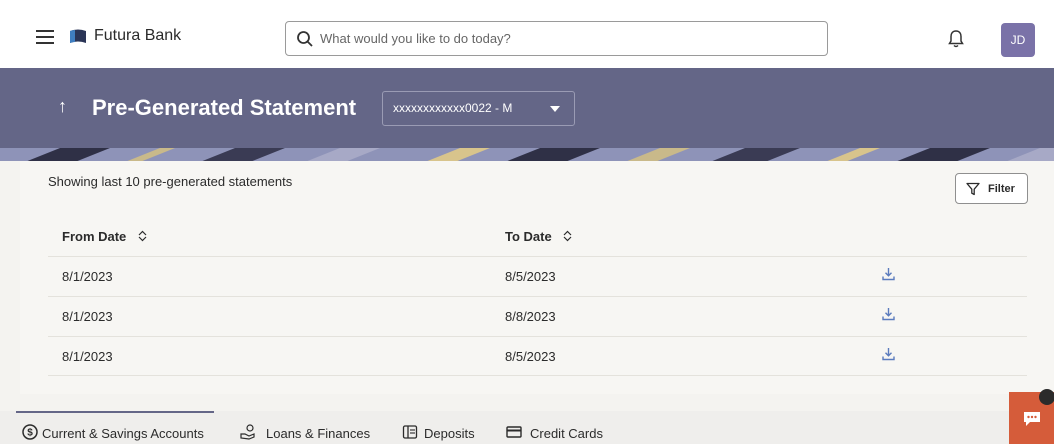  What do you see at coordinates (537, 375) in the screenshot?
I see `table-bottom-divider` at bounding box center [537, 375].